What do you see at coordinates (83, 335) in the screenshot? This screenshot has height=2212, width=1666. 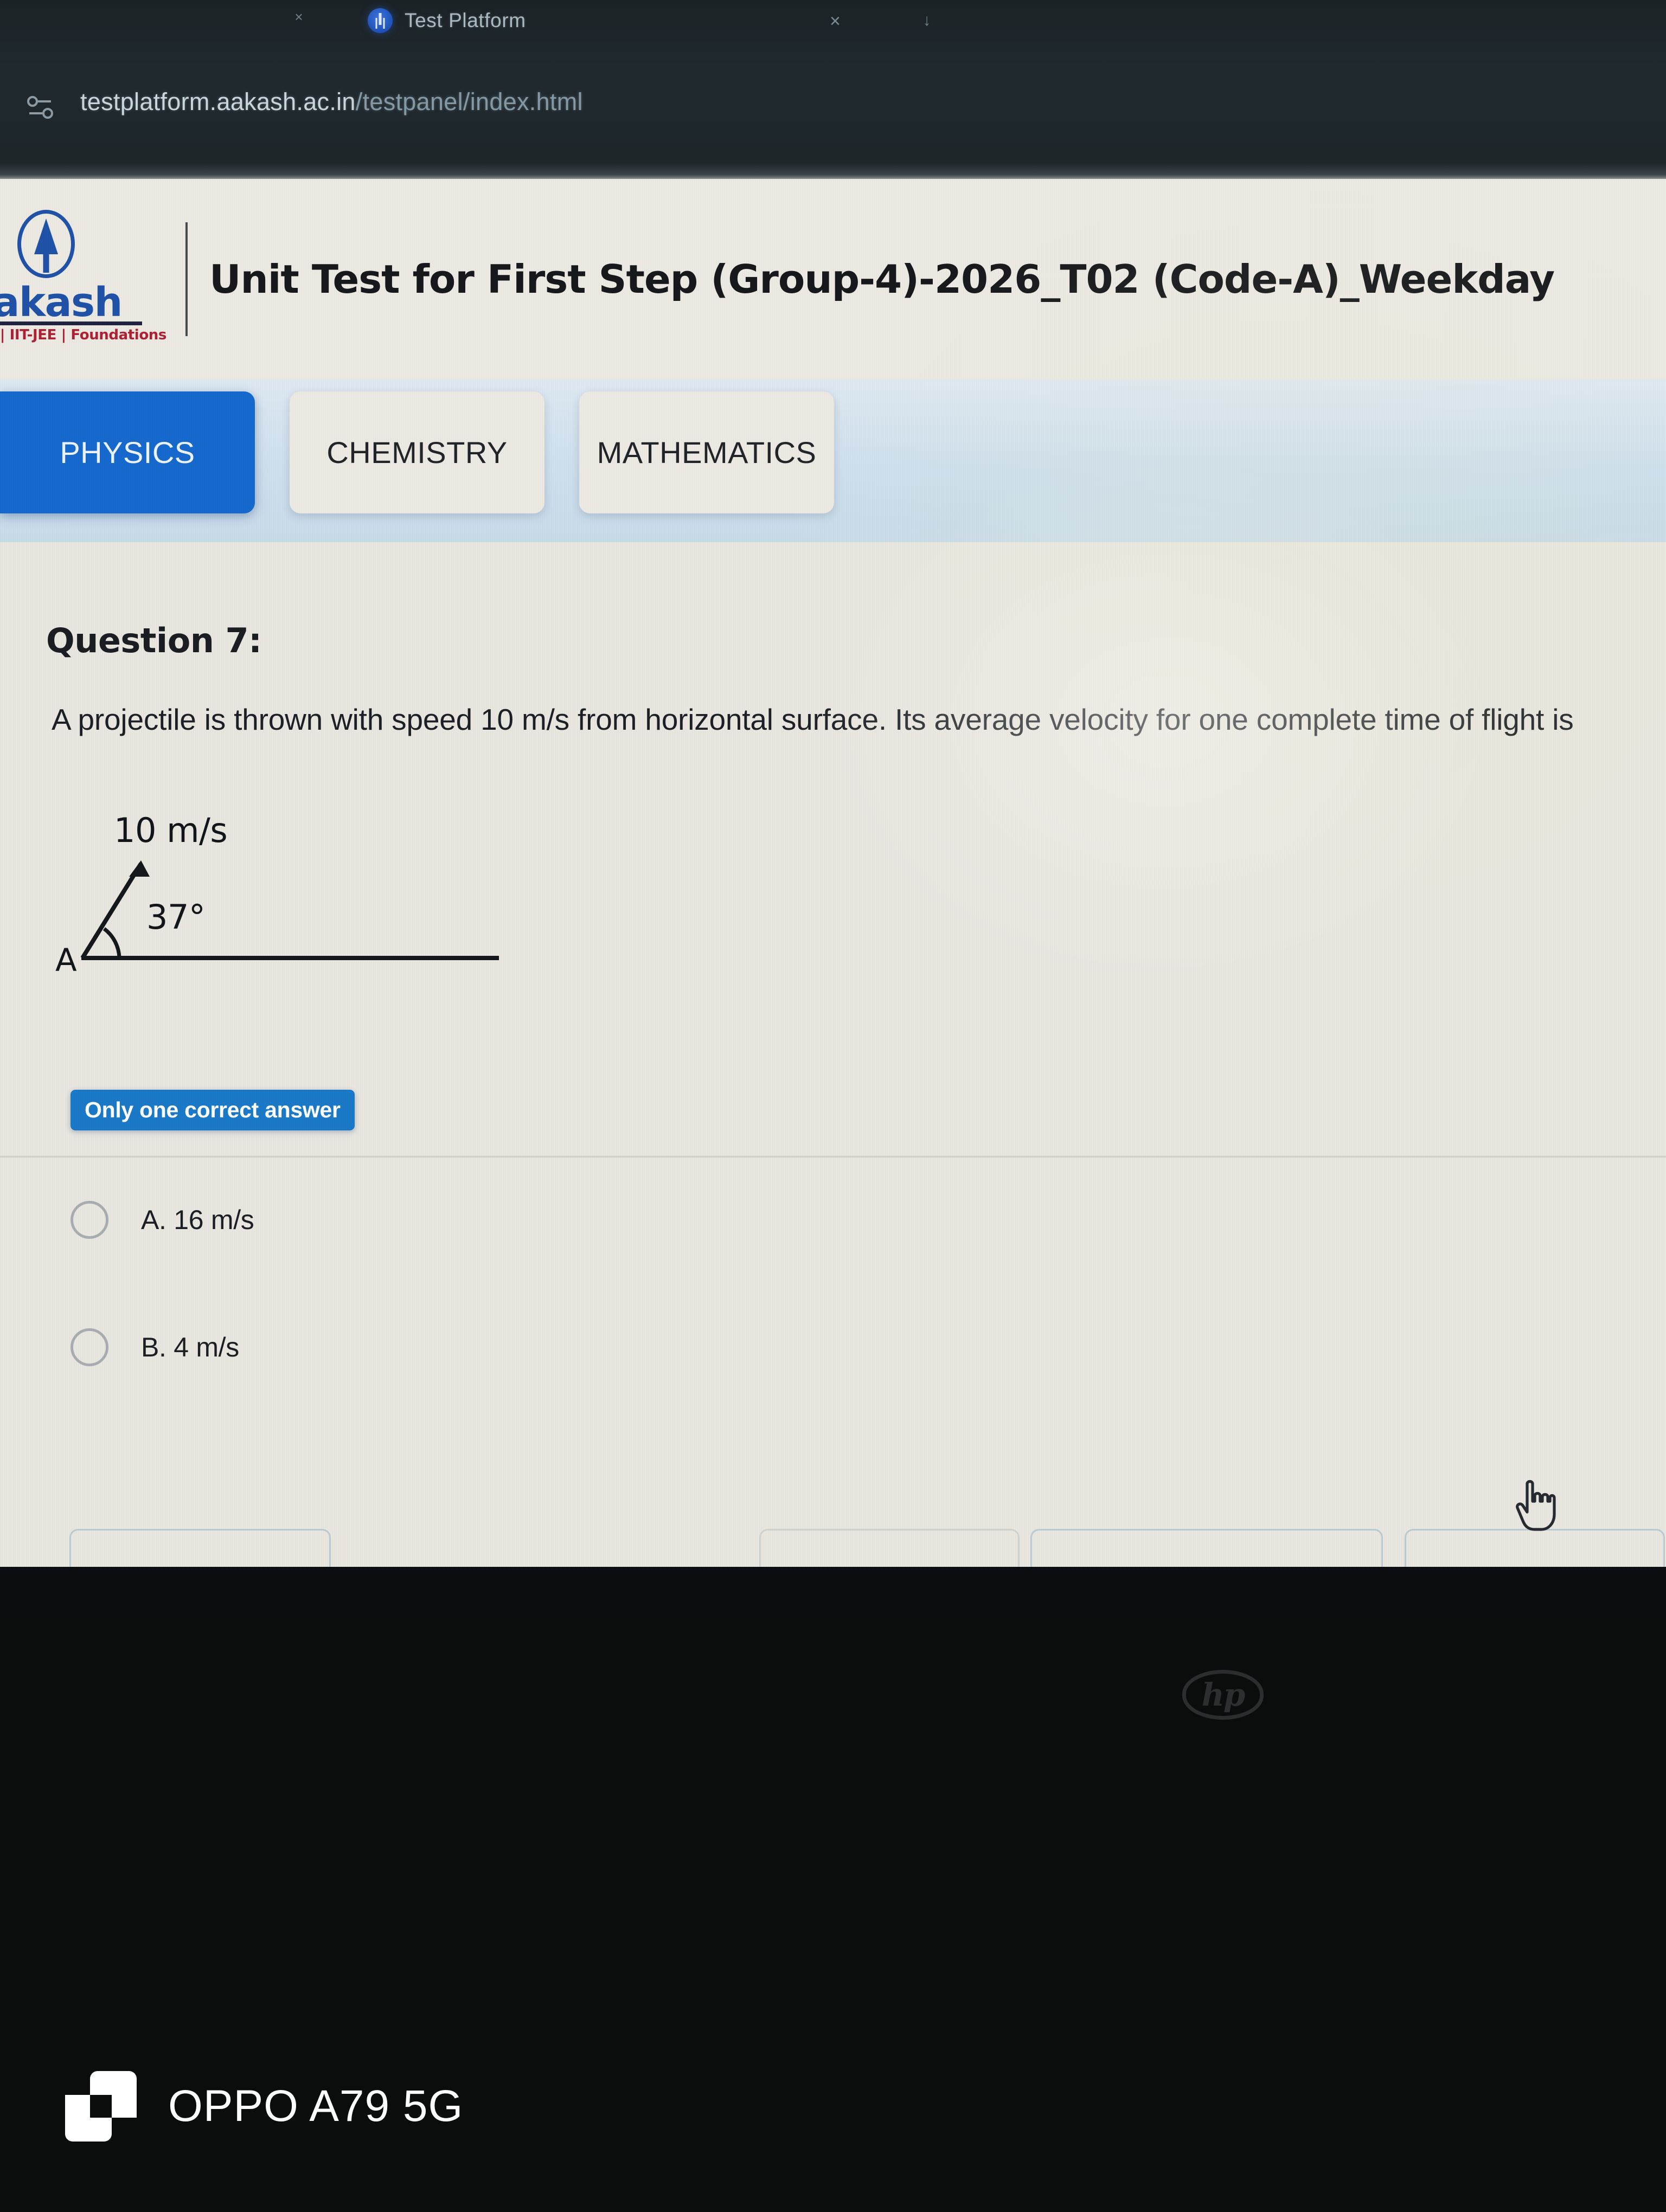 I see `aakash-tagline: call | IIT-JEE | Foundations` at bounding box center [83, 335].